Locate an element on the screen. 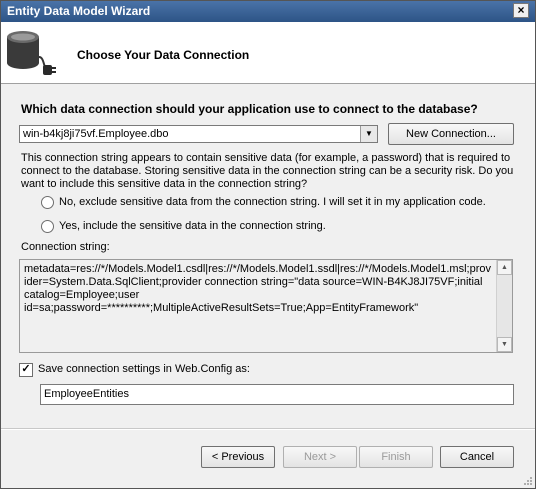 This screenshot has width=536, height=489. connection-string-label: Connection string: is located at coordinates (65, 247).